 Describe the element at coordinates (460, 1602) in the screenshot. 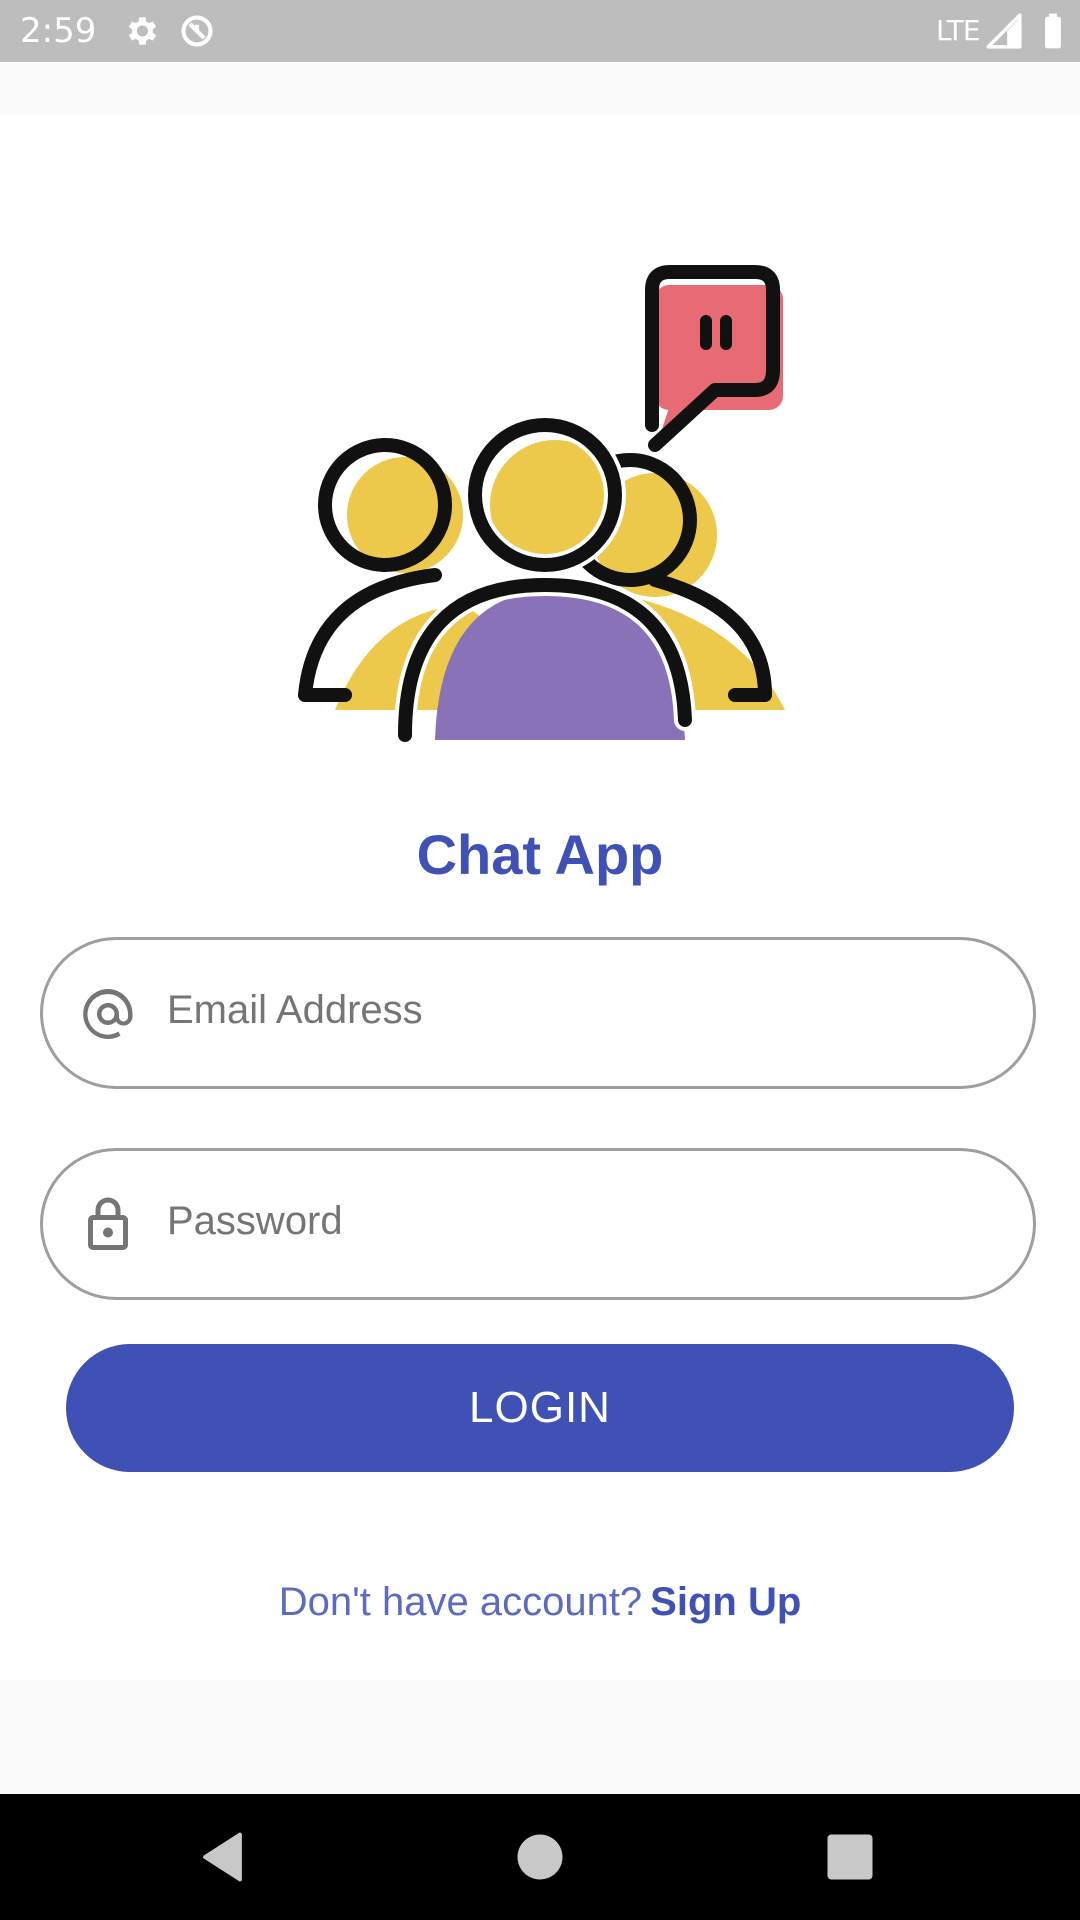

I see `signup-prompt: Don't have account?` at that location.